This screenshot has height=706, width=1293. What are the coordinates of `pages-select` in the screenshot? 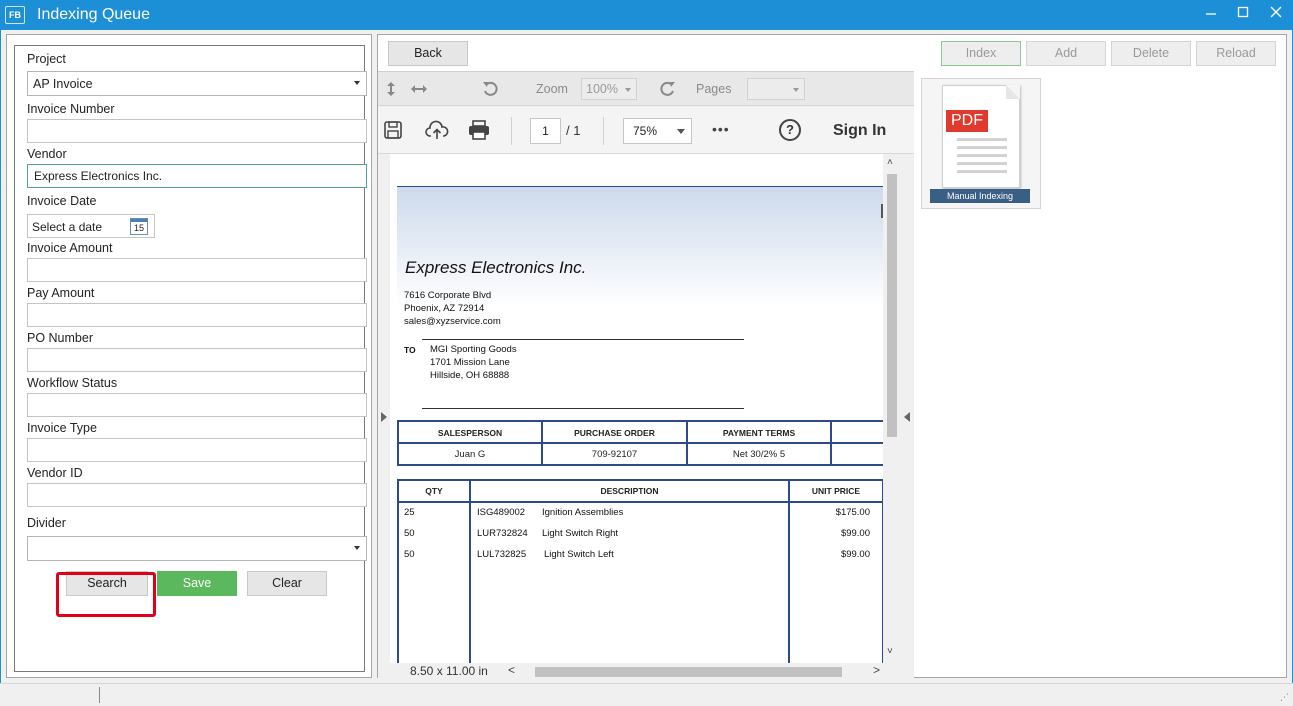 It's located at (776, 89).